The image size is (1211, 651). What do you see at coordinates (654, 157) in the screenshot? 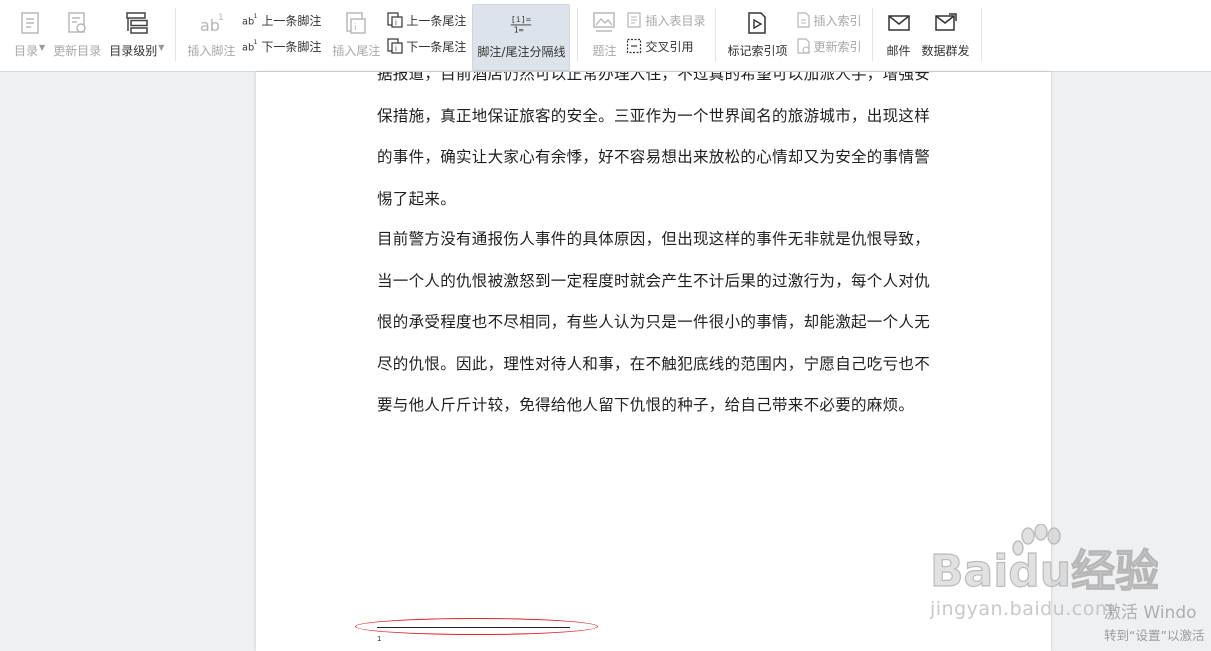
I see `text-line: 的事件，确实让大家心有余悸，好不容易想出来放松的心情却又为安全的事情警` at bounding box center [654, 157].